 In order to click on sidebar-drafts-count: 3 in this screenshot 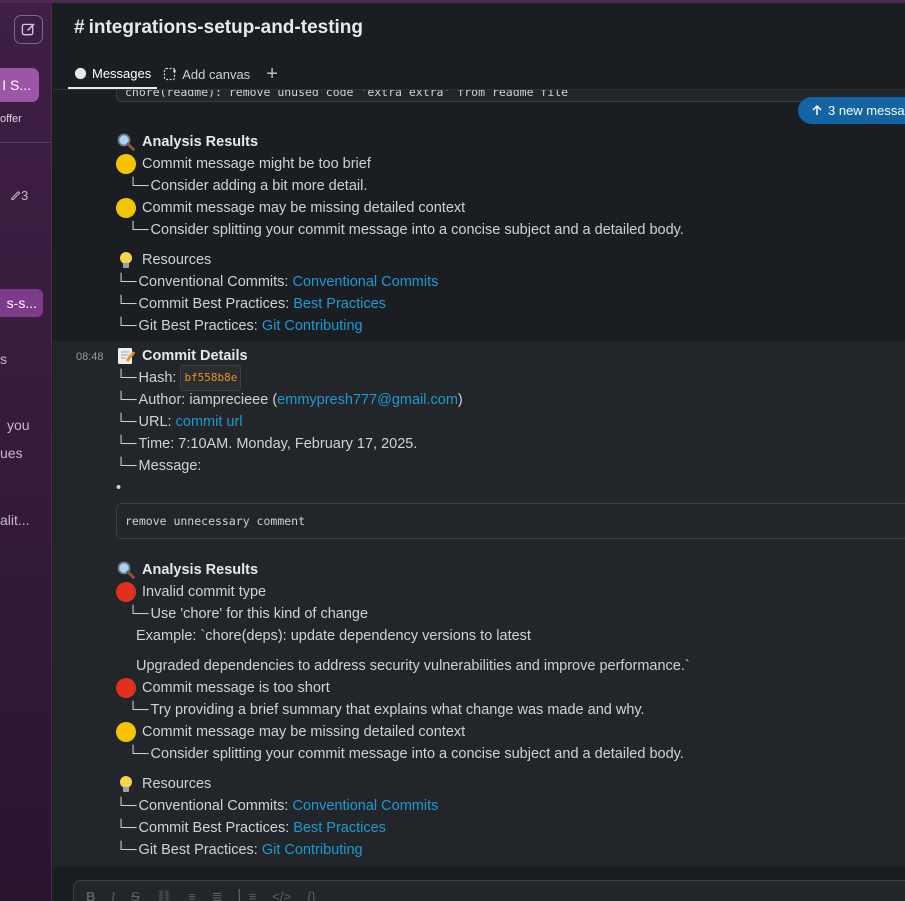, I will do `click(19, 195)`.